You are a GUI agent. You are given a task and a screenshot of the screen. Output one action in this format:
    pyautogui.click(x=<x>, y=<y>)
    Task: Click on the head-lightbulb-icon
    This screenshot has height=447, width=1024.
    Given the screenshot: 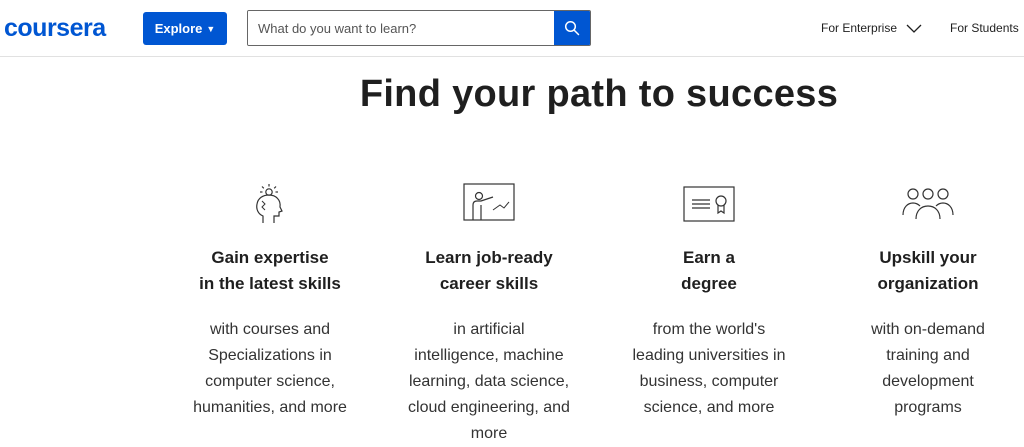 What is the action you would take?
    pyautogui.click(x=270, y=204)
    